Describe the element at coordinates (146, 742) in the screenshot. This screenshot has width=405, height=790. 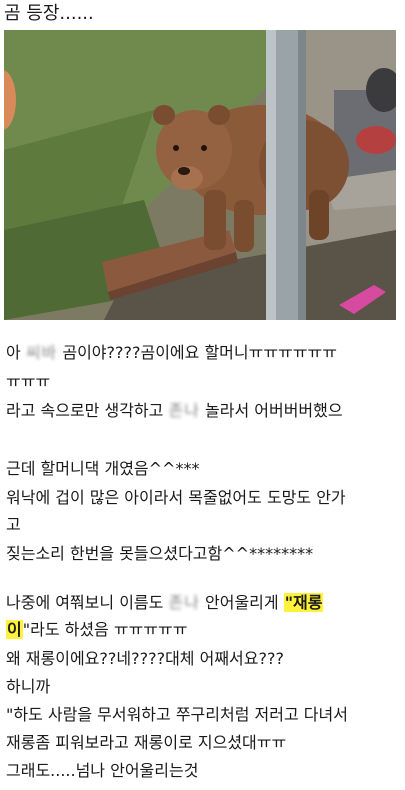
I see `text-line-13: 재롱좀 피워보라고 재롱이로 지으셨대ㅠㅠ` at that location.